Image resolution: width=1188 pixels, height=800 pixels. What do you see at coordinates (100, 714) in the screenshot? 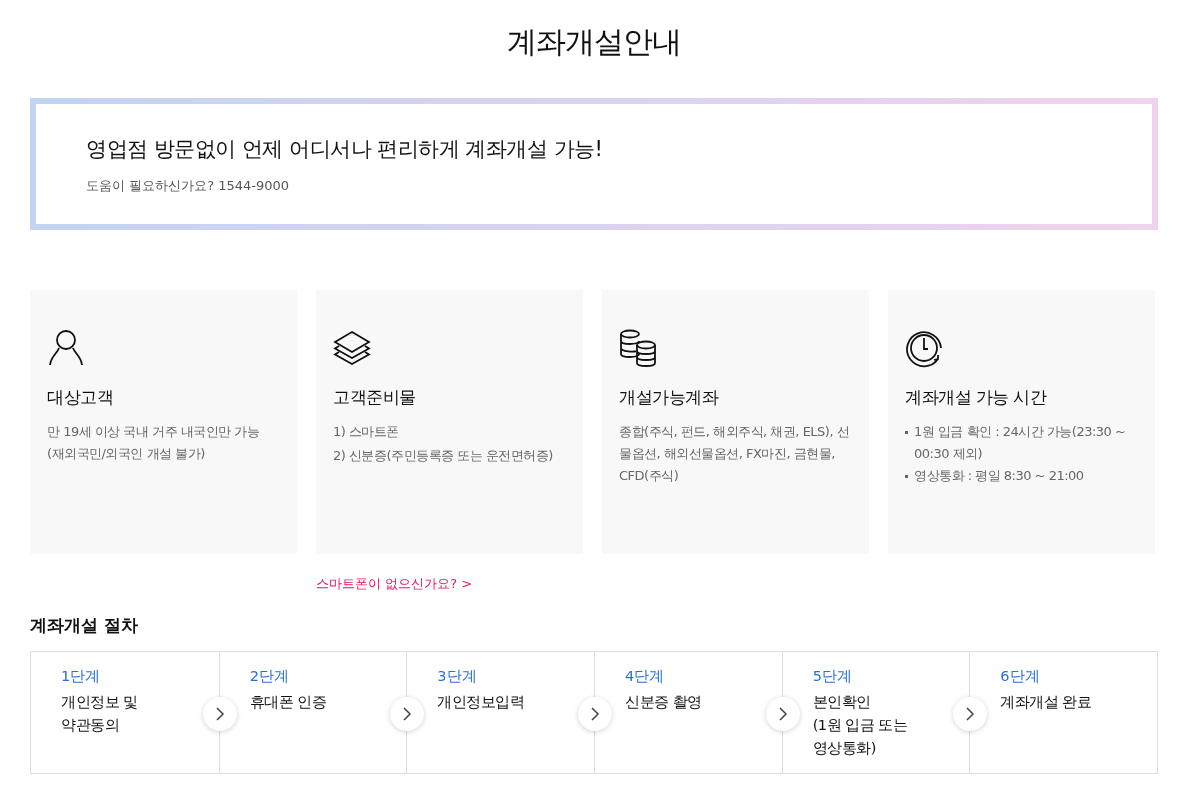
I see `step-label: 개인정보 및 약관동의` at bounding box center [100, 714].